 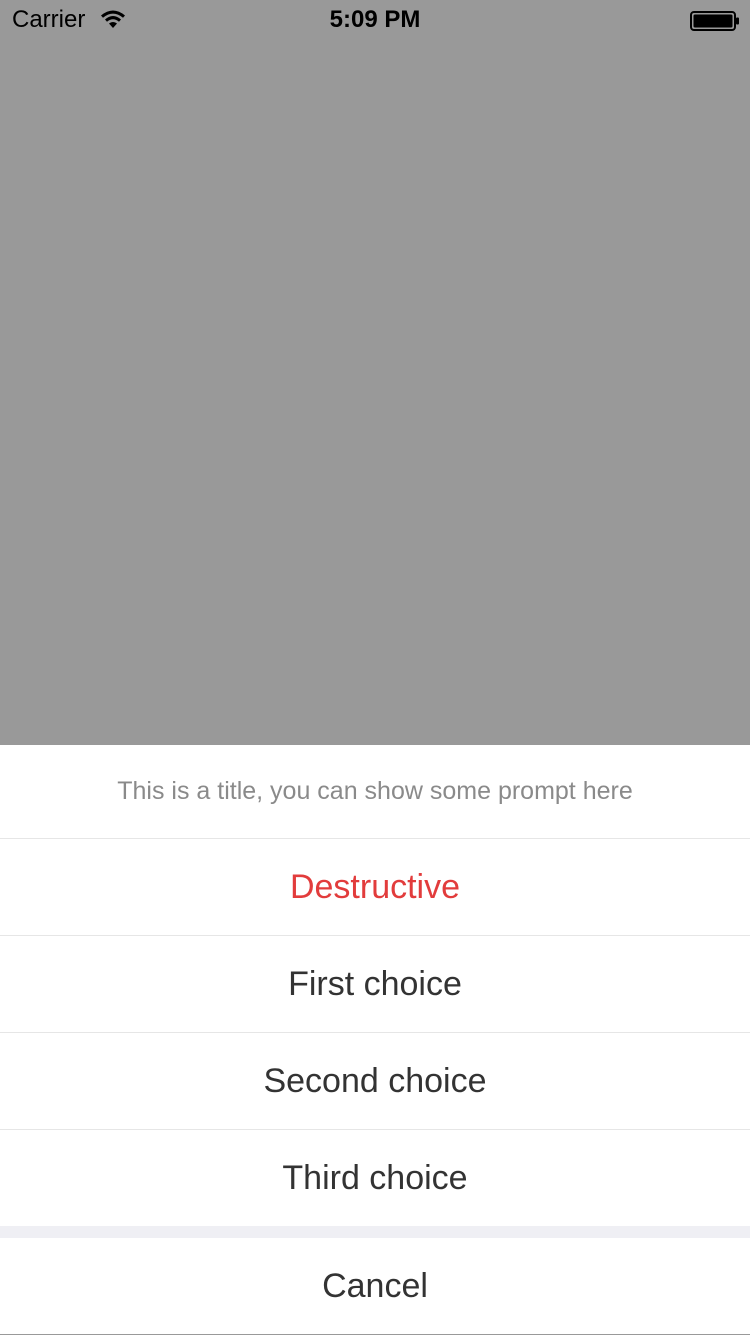 I want to click on destructive-option: Destructive, so click(x=375, y=887).